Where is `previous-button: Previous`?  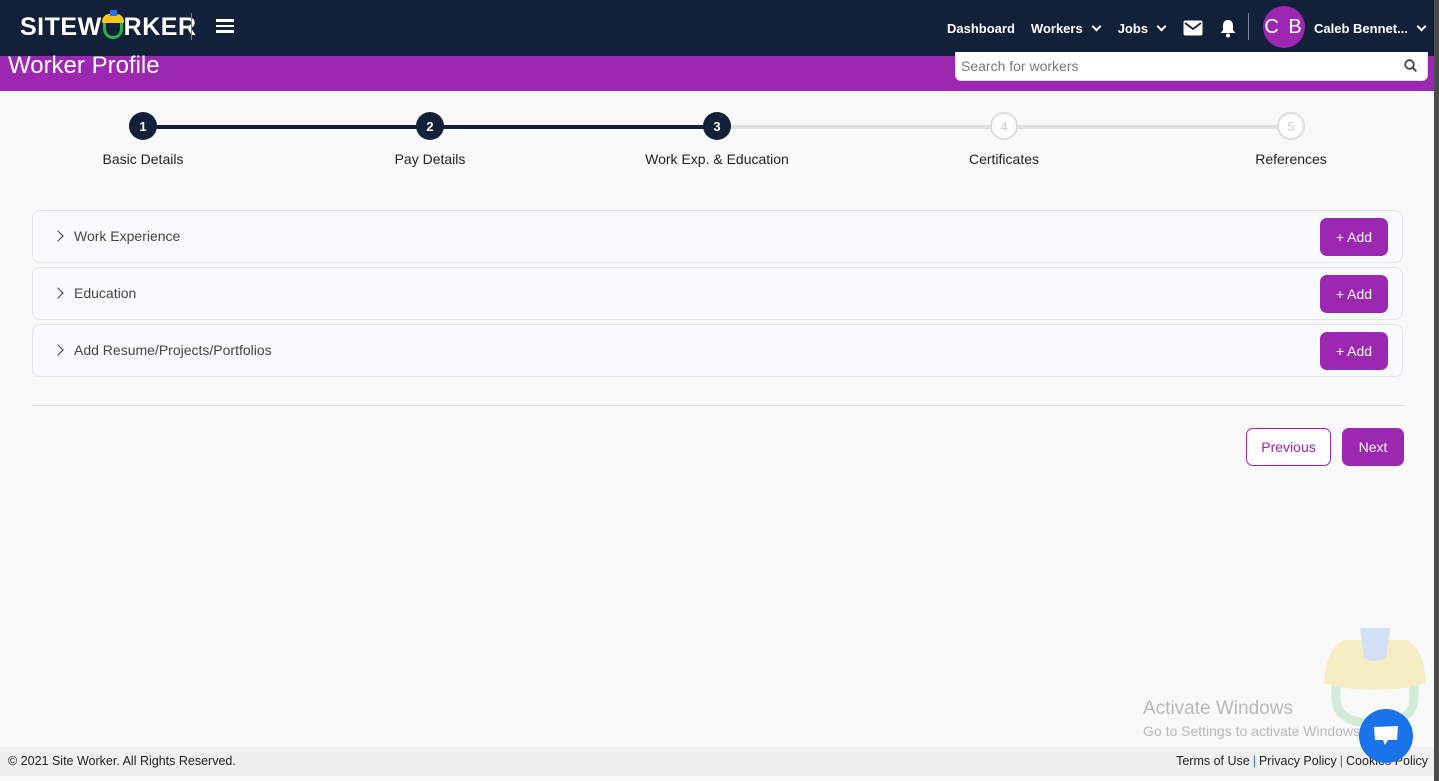
previous-button: Previous is located at coordinates (1288, 447).